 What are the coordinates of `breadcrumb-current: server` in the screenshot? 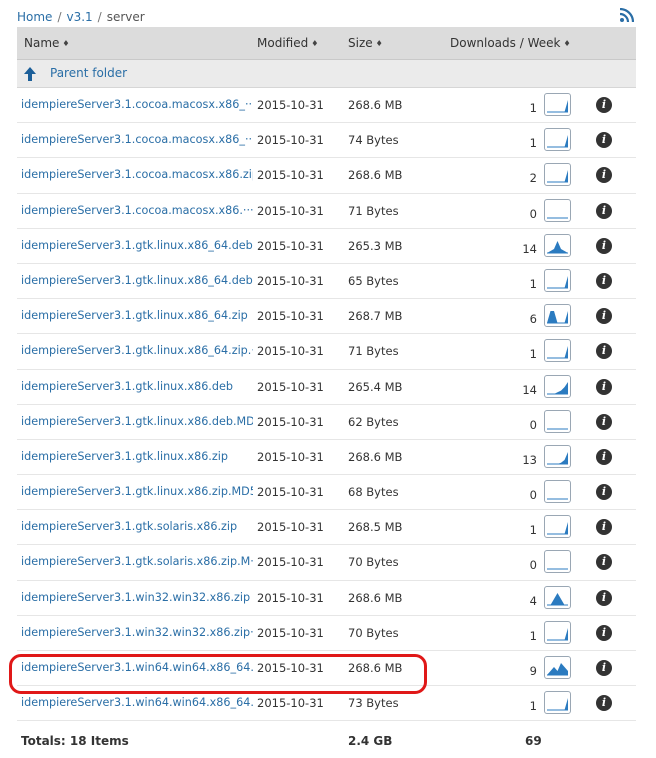 It's located at (125, 17).